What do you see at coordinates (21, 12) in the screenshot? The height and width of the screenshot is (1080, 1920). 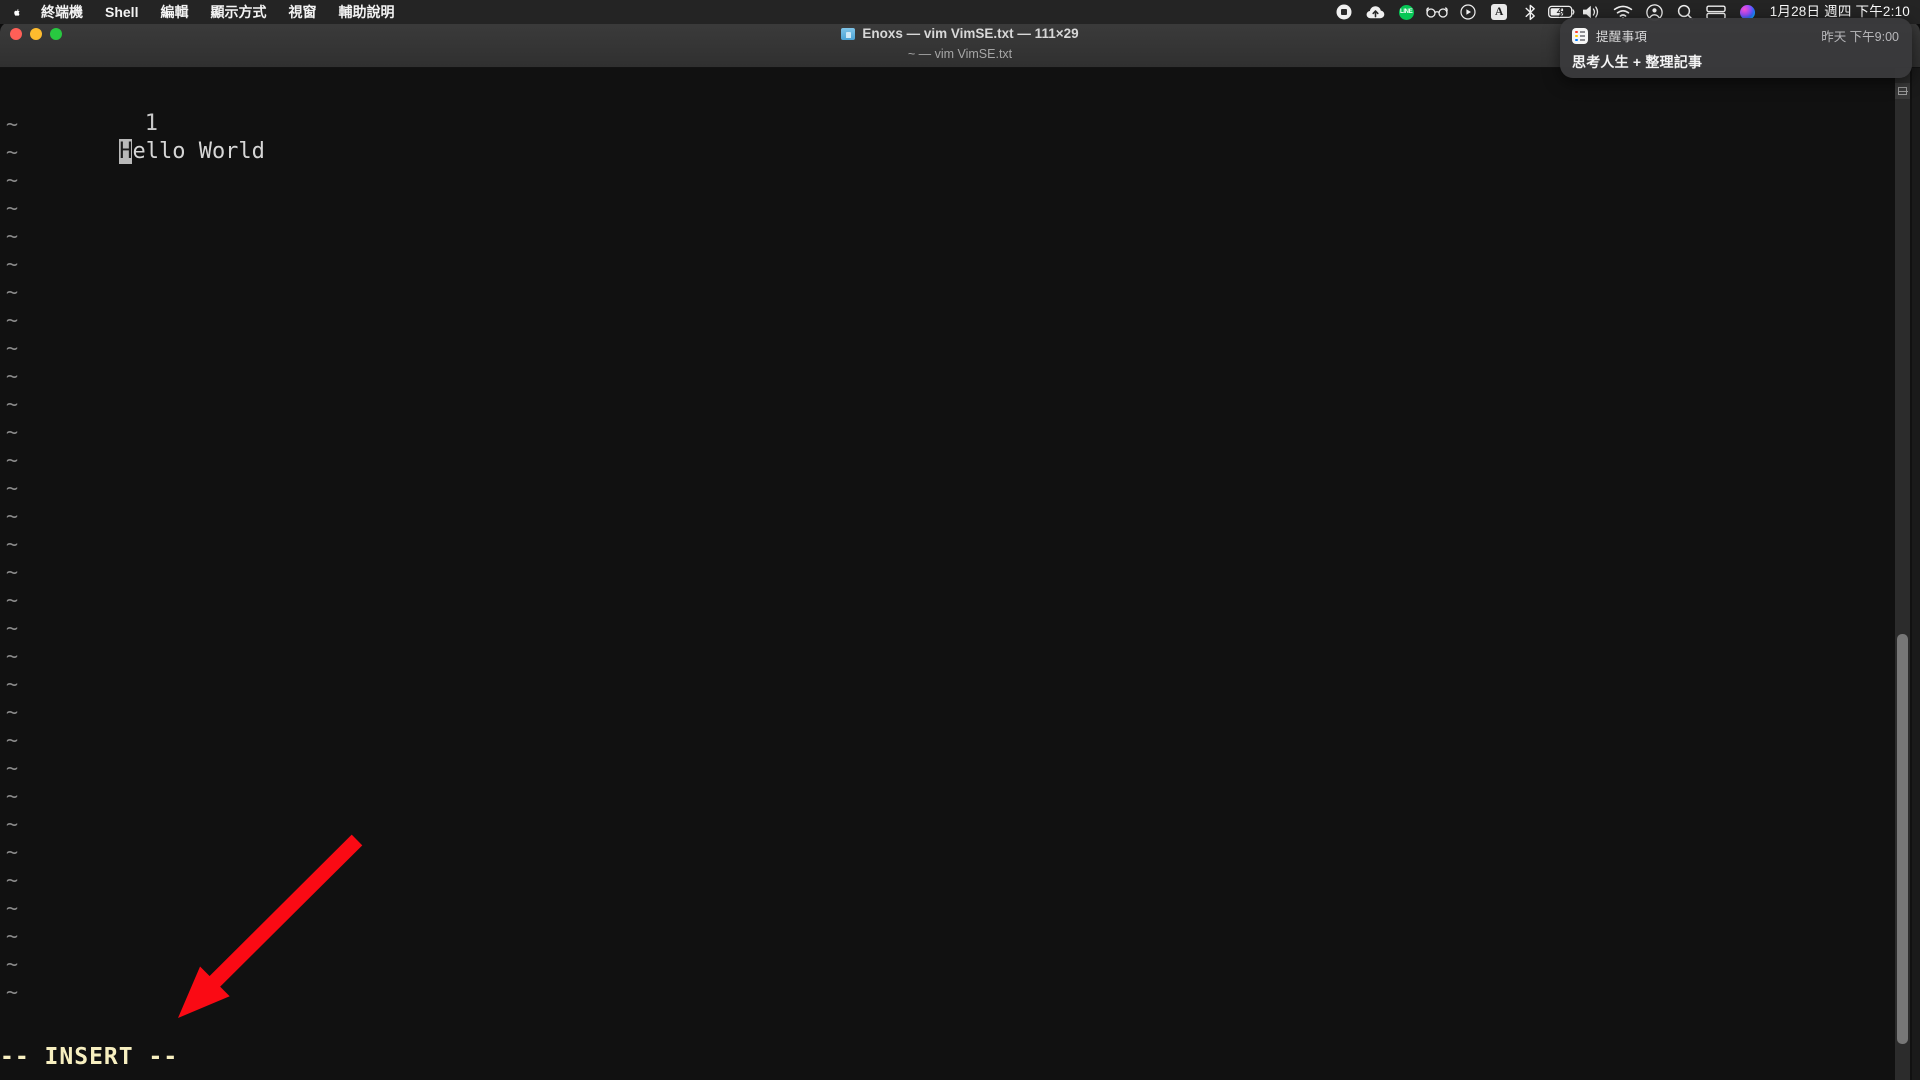 I see `apple-logo-icon` at bounding box center [21, 12].